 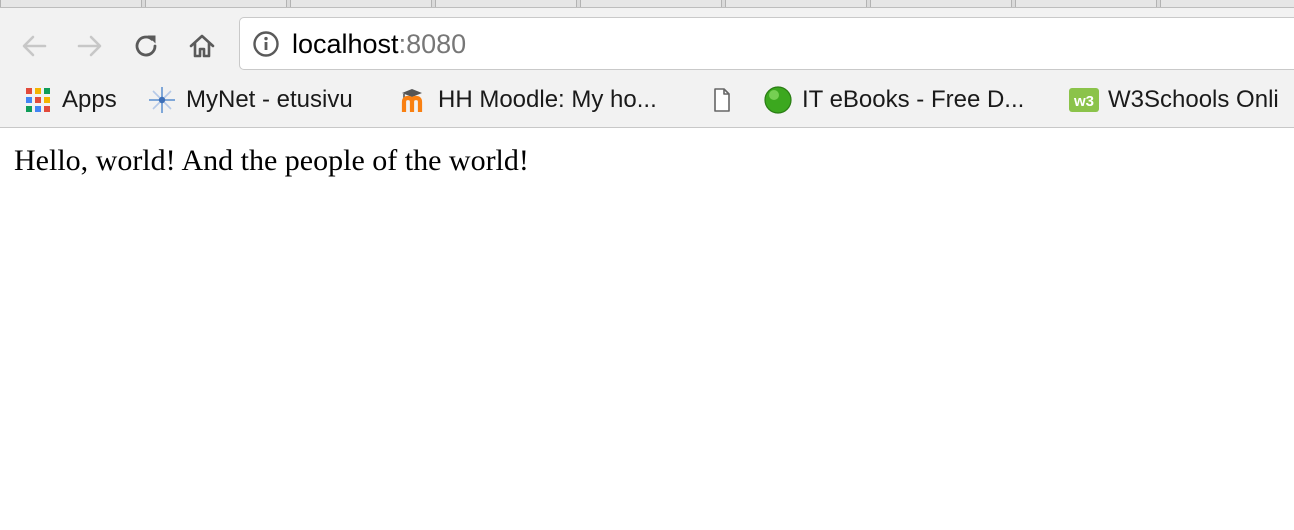 What do you see at coordinates (269, 99) in the screenshot?
I see `bookmark-label: MyNet - etusivu` at bounding box center [269, 99].